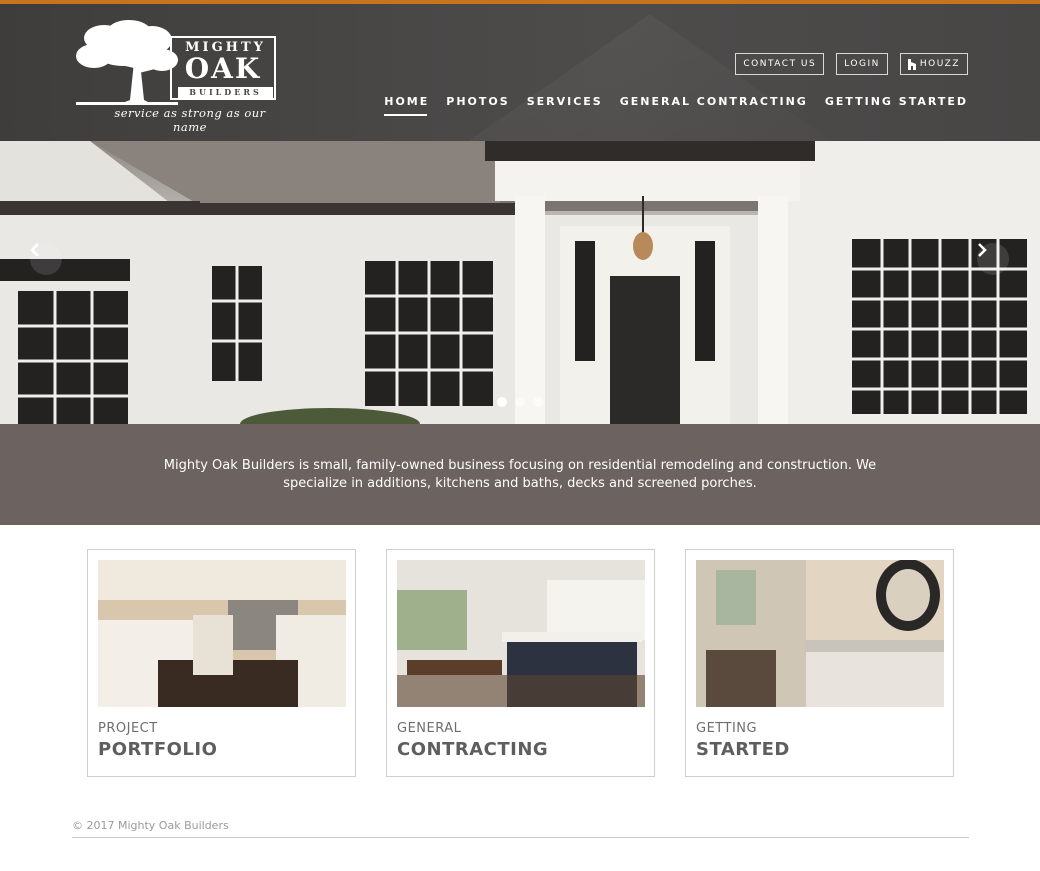  I want to click on card-project-portfolio: PROJECT PORTFOLIO, so click(221, 663).